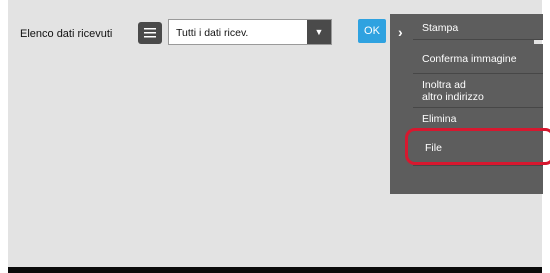 The image size is (550, 273). Describe the element at coordinates (319, 32) in the screenshot. I see `triangle-down-icon: ▼` at that location.